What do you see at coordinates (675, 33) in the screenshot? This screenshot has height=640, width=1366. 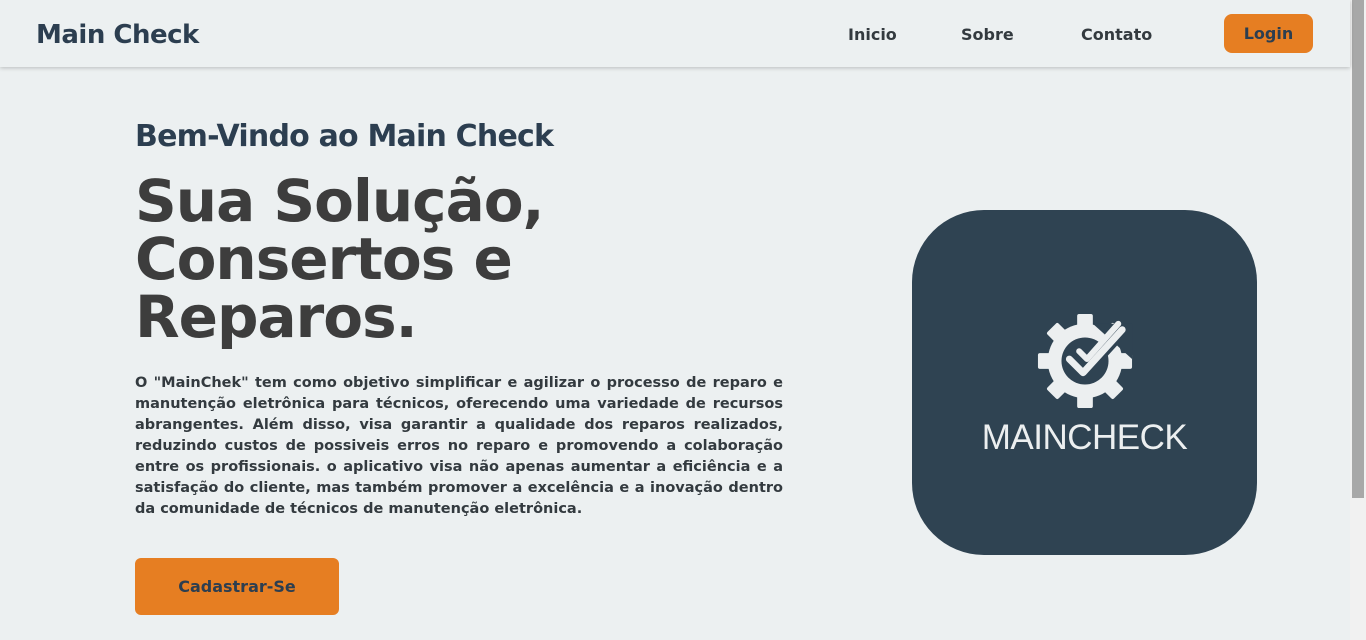 I see `navbar: Main Check Inicio Sobre Contato Login` at bounding box center [675, 33].